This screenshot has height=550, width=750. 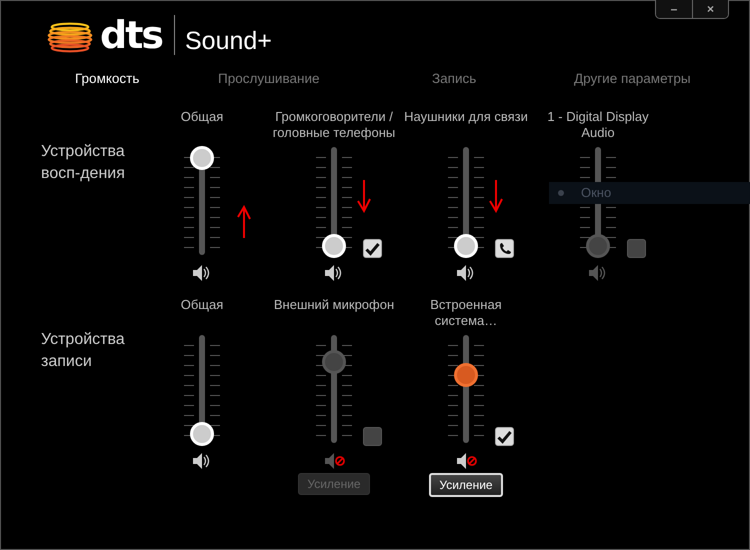 I want to click on up-arrow-annotation, so click(x=244, y=222).